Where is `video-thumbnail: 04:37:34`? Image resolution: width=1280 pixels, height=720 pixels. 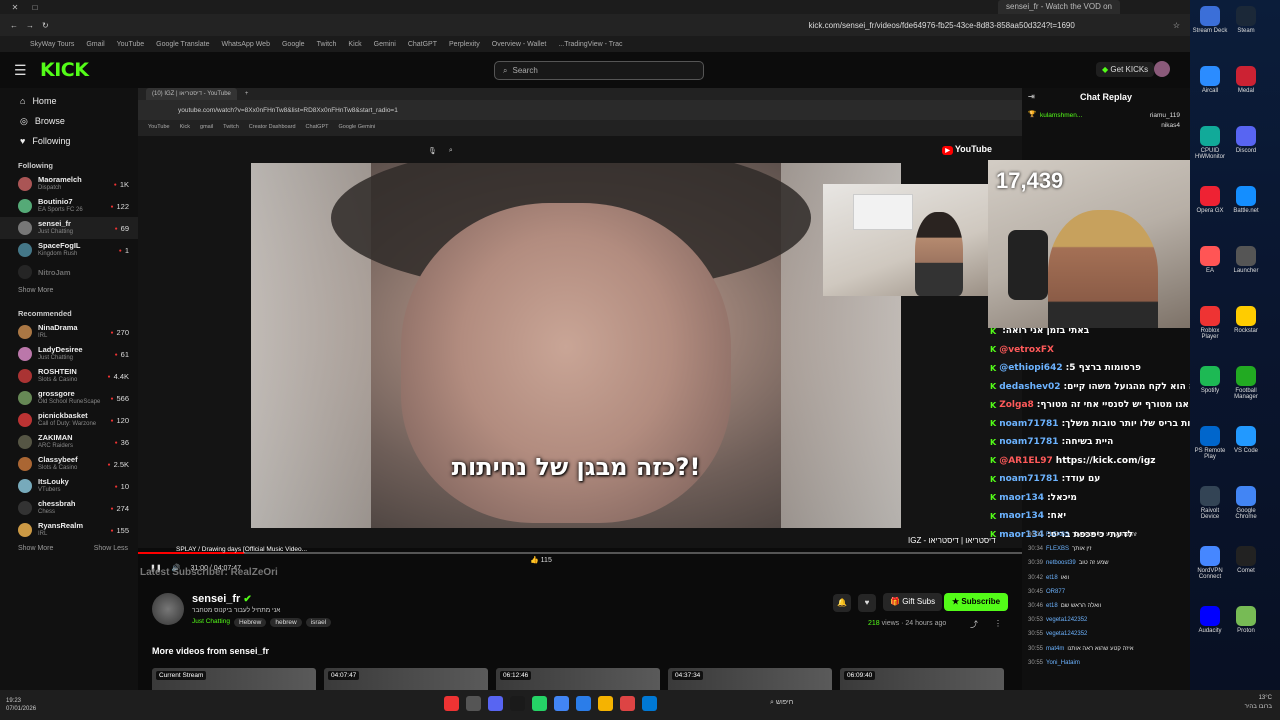
video-thumbnail: 04:37:34 is located at coordinates (750, 679).